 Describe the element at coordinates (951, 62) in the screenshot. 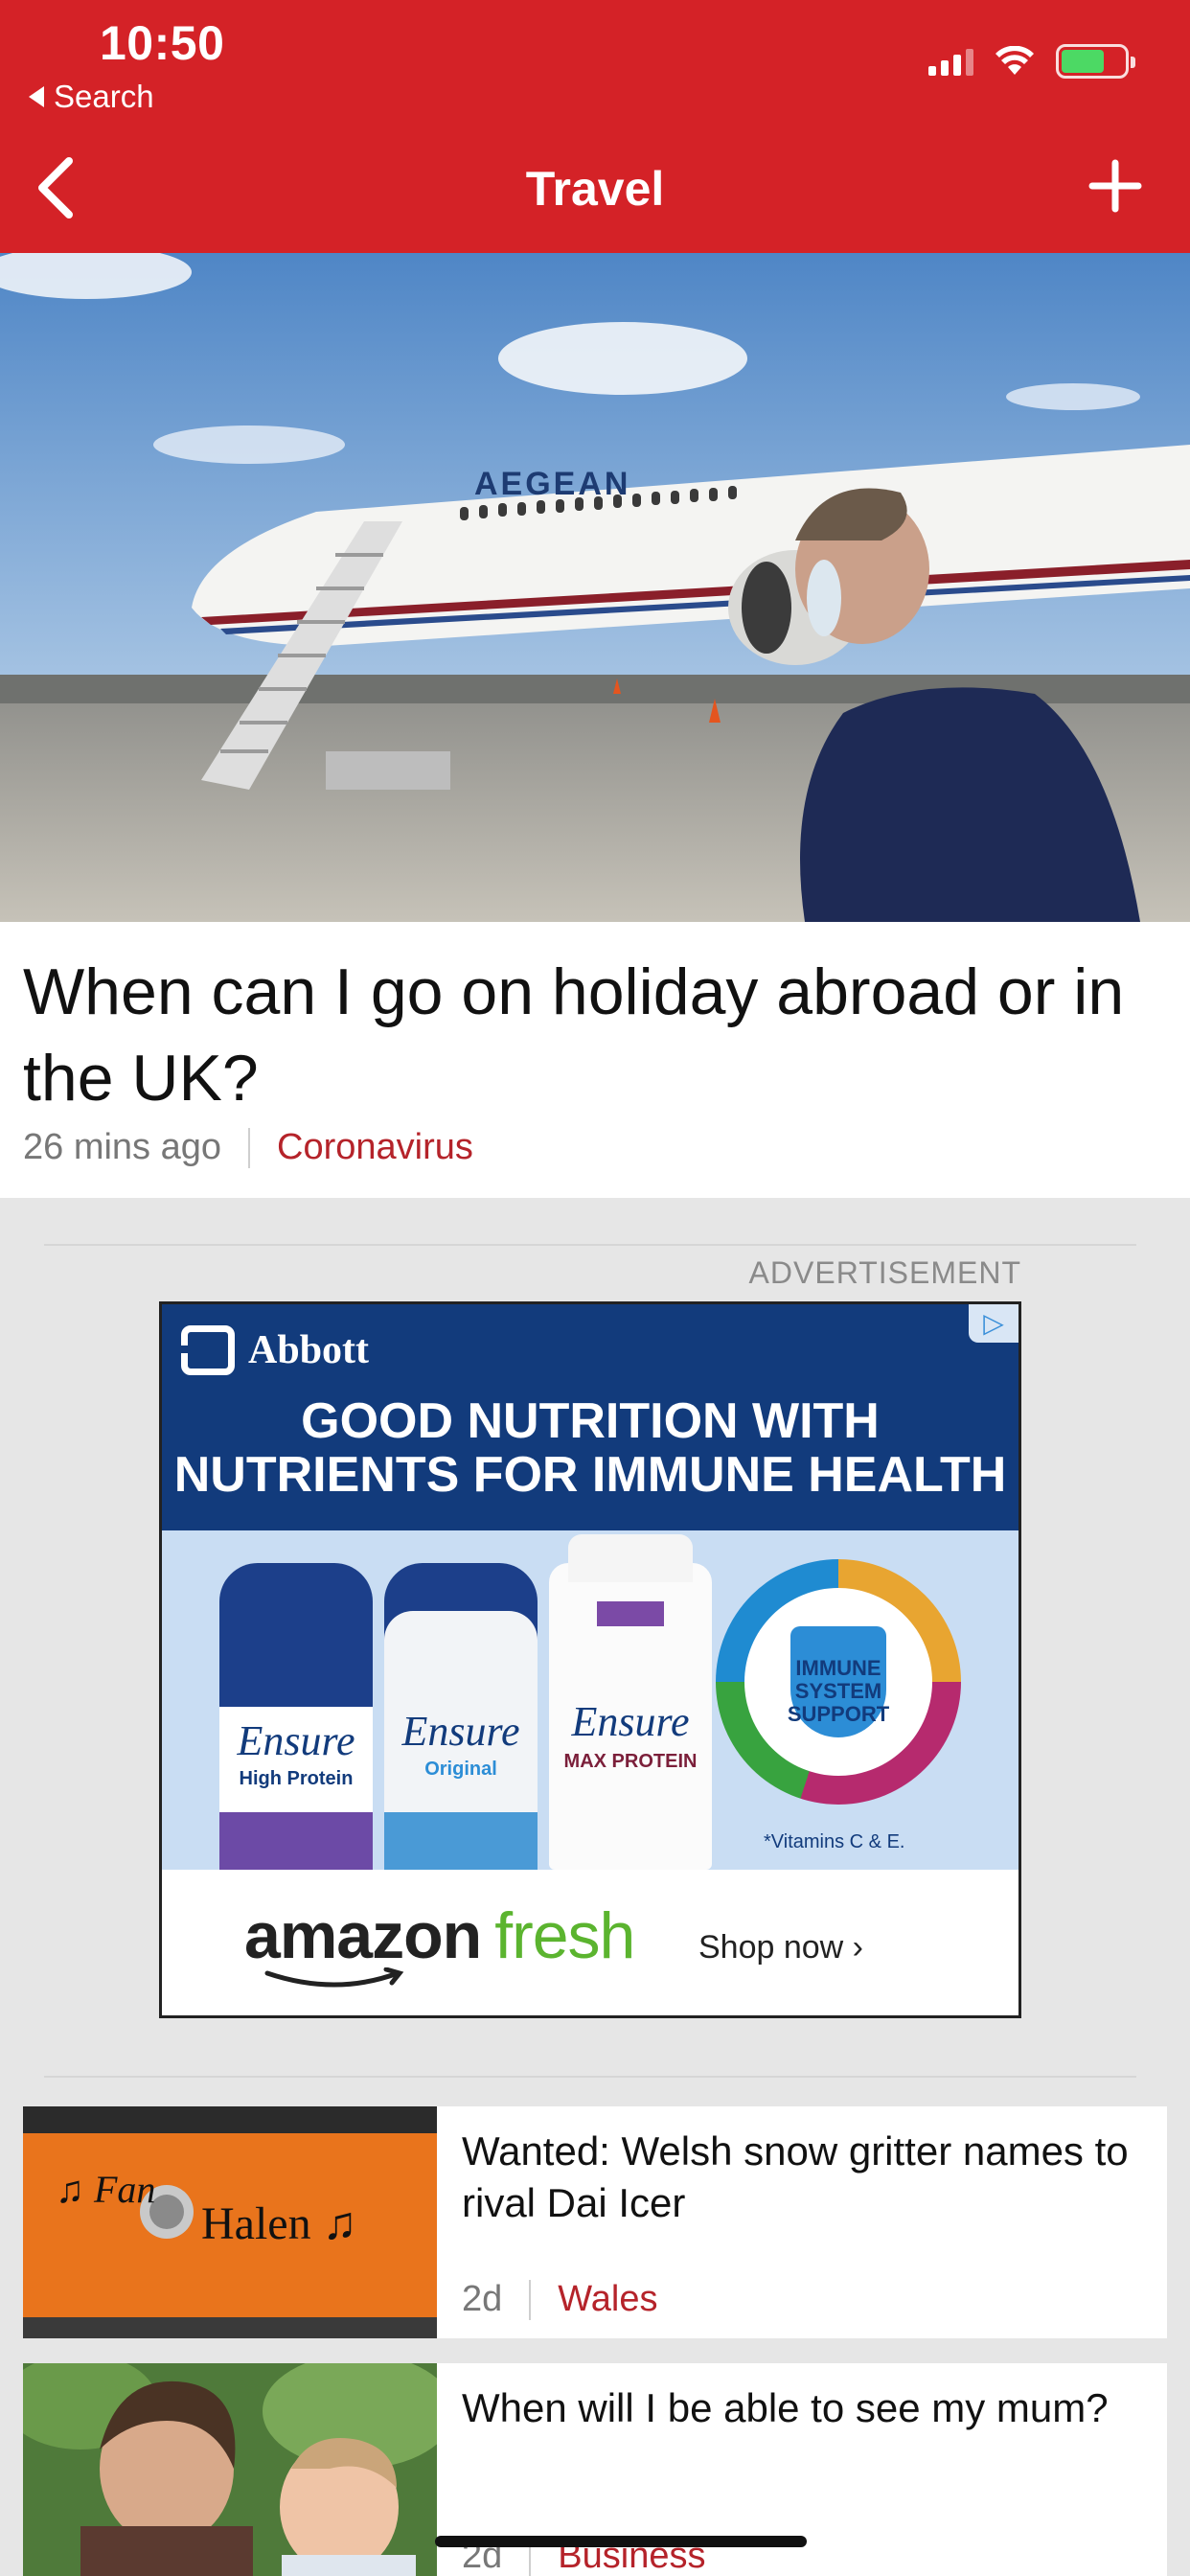

I see `cellular-signal-icon` at that location.